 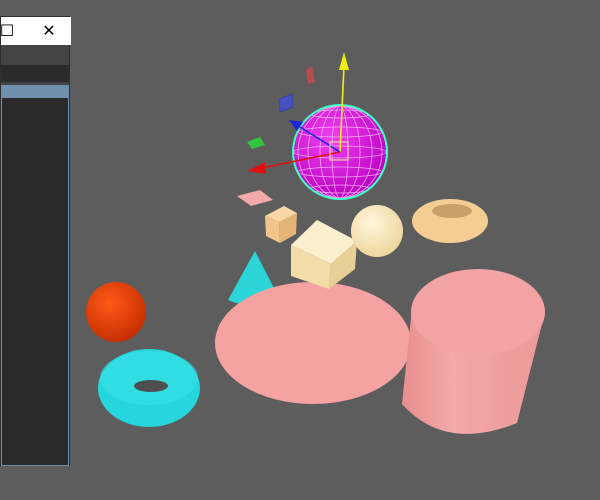 What do you see at coordinates (377, 231) in the screenshot?
I see `cream-sphere` at bounding box center [377, 231].